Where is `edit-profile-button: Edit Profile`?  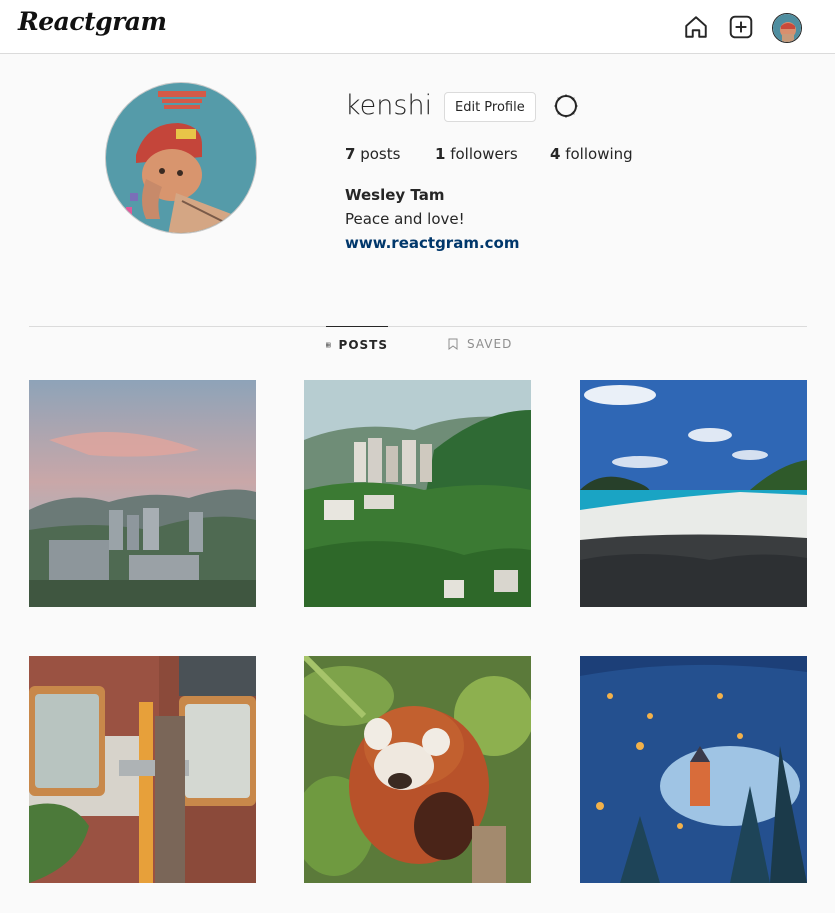
edit-profile-button: Edit Profile is located at coordinates (490, 107).